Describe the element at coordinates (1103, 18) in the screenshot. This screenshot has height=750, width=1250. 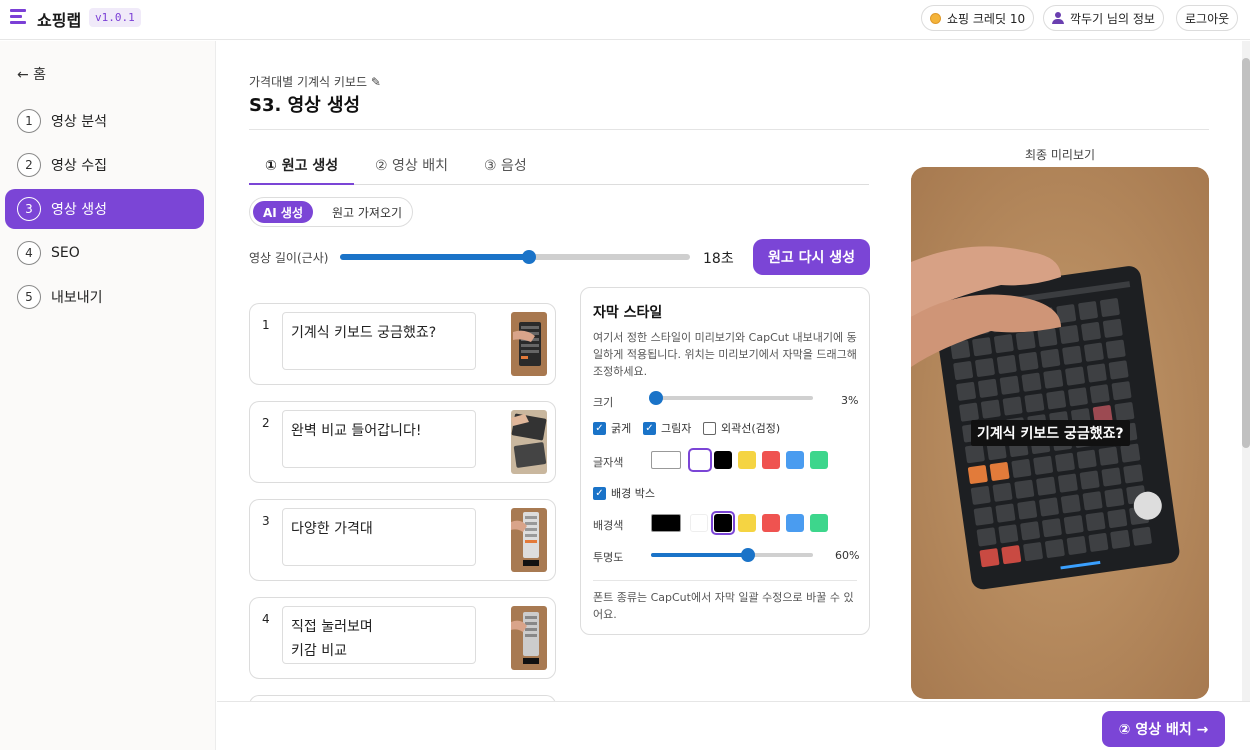
I see `user-info-button: 깍두기 님의 정보` at that location.